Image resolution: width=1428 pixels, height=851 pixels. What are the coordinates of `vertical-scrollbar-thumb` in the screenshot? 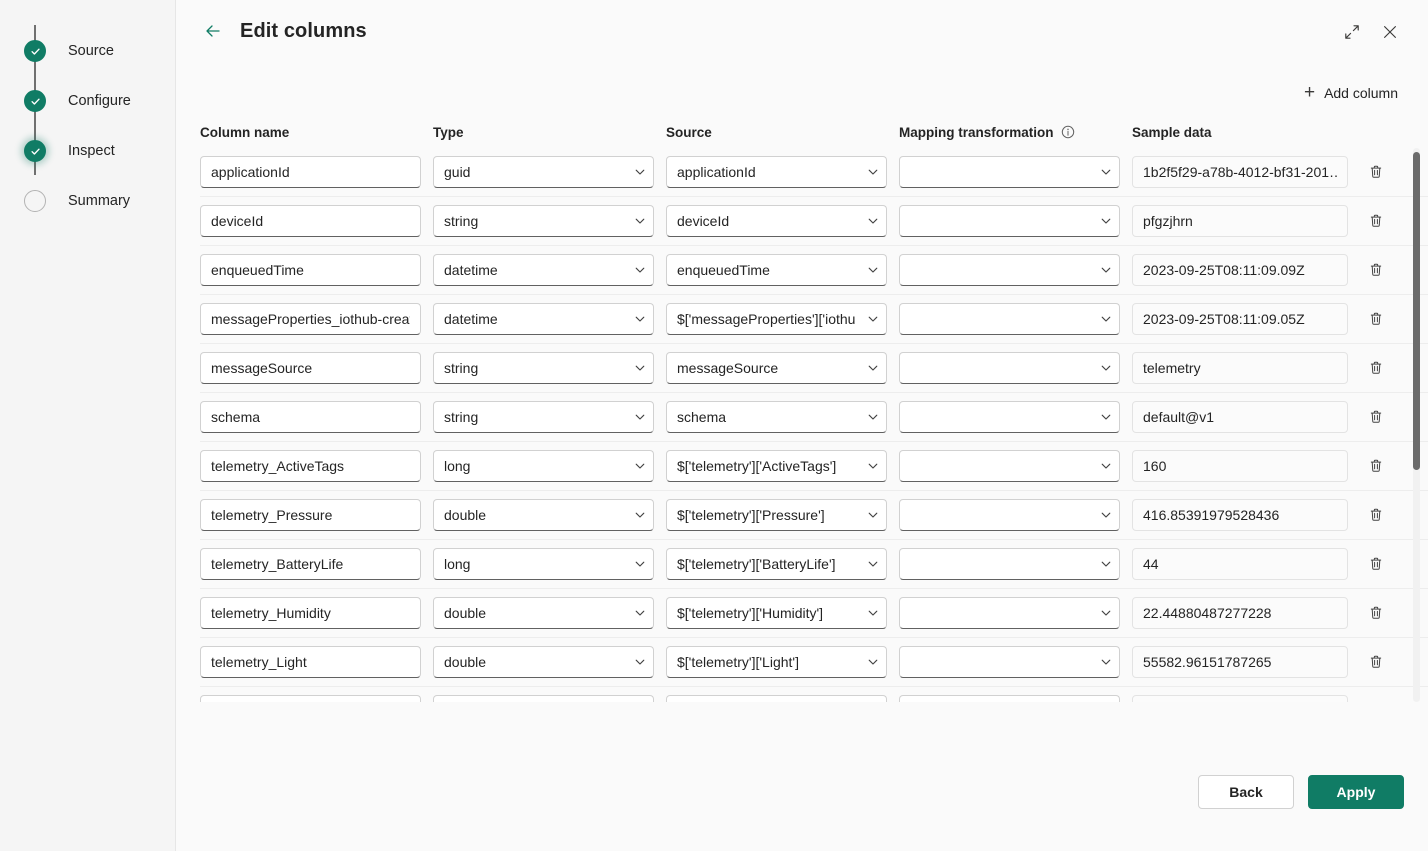 It's located at (1416, 311).